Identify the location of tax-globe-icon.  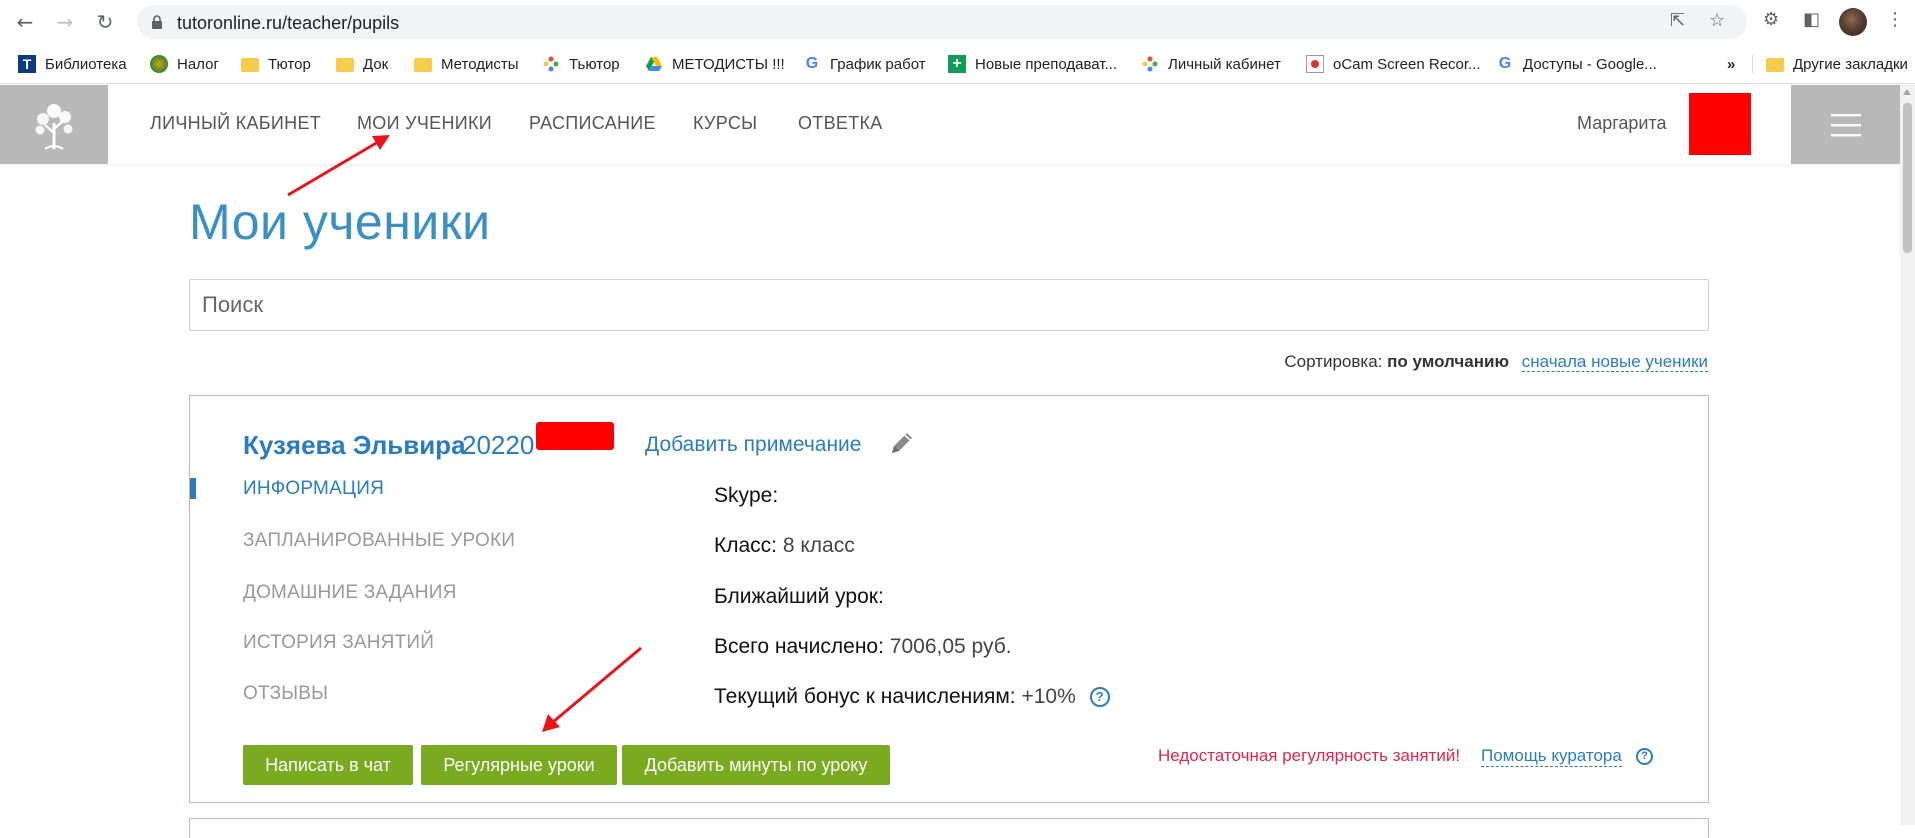
(159, 64).